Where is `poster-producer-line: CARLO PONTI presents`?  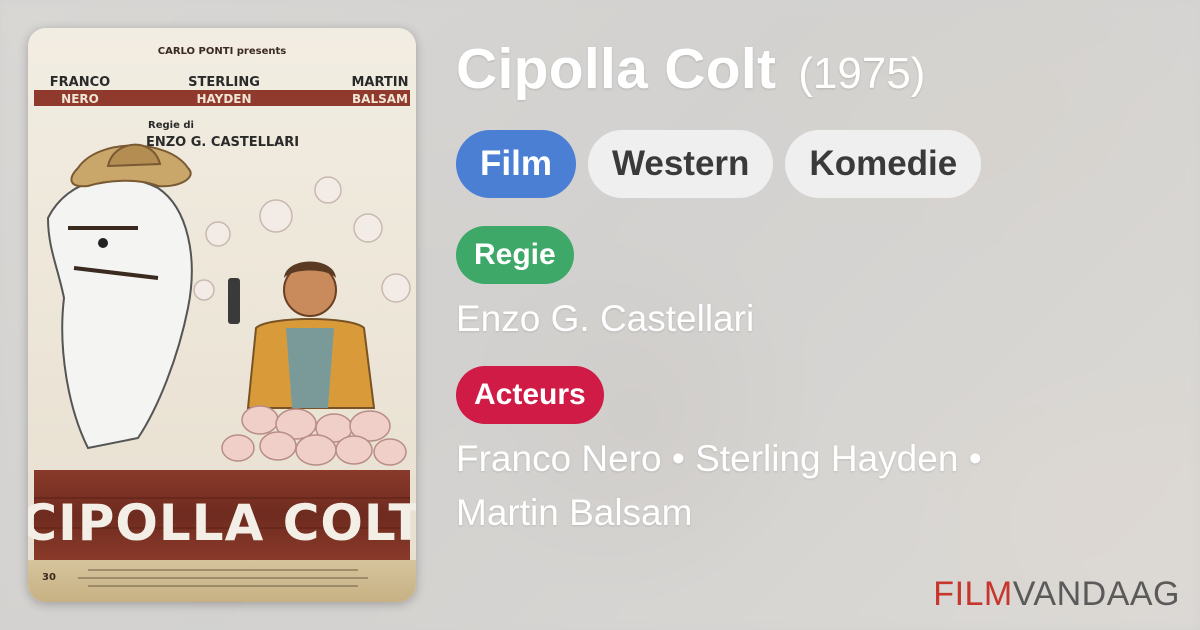
poster-producer-line: CARLO PONTI presents is located at coordinates (222, 51).